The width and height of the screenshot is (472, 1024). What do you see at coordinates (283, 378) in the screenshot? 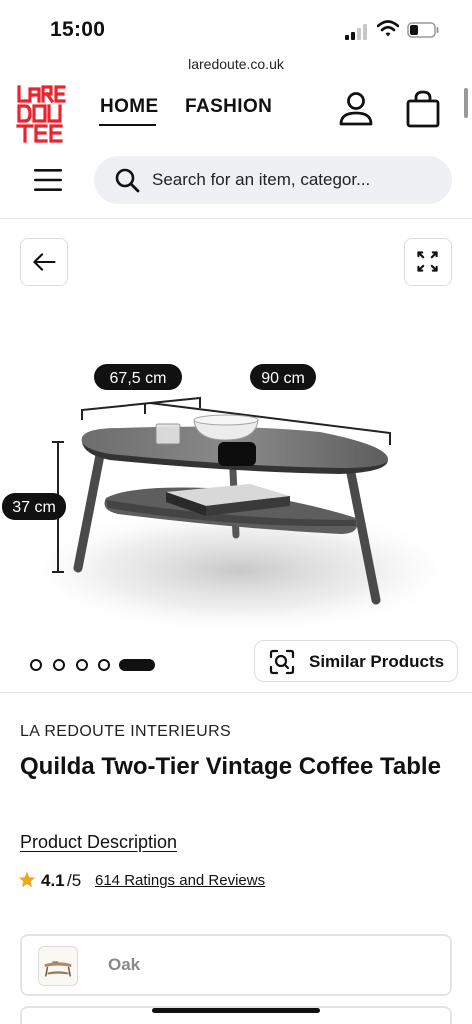
I see `dimension-width-label: 90 cm` at bounding box center [283, 378].